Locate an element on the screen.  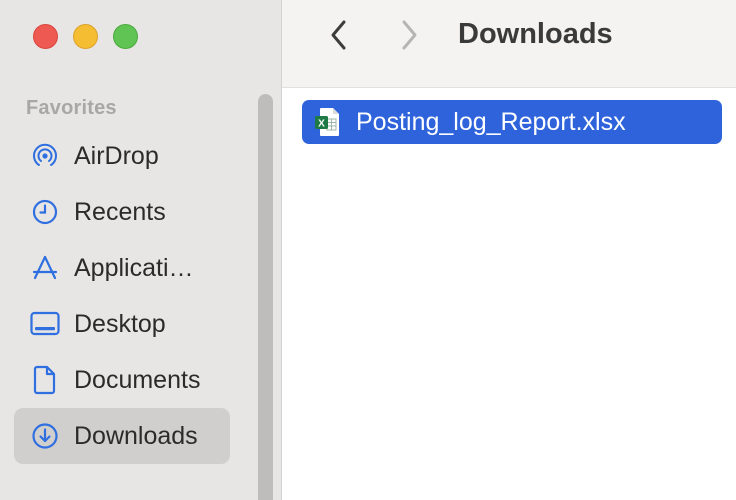
file-name: Posting_log_Report.xlsx is located at coordinates (491, 121).